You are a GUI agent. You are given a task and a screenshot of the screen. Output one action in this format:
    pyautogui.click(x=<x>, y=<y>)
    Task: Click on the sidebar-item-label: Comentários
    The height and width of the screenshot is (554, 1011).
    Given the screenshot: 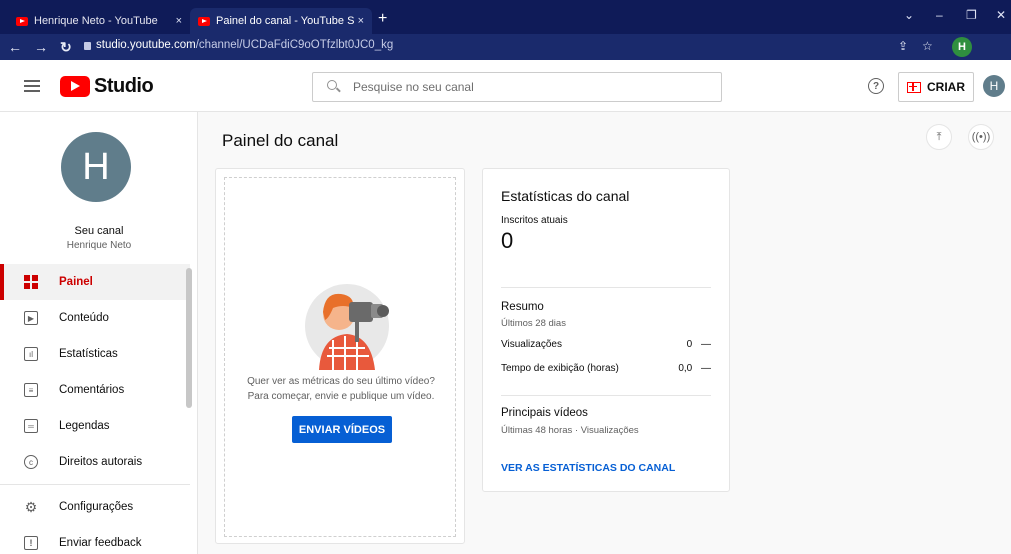 What is the action you would take?
    pyautogui.click(x=92, y=390)
    